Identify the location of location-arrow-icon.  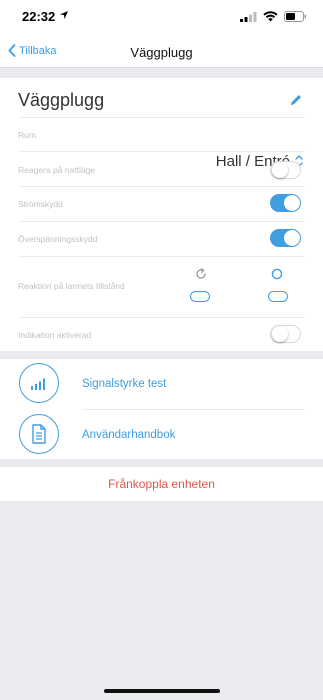
(64, 15).